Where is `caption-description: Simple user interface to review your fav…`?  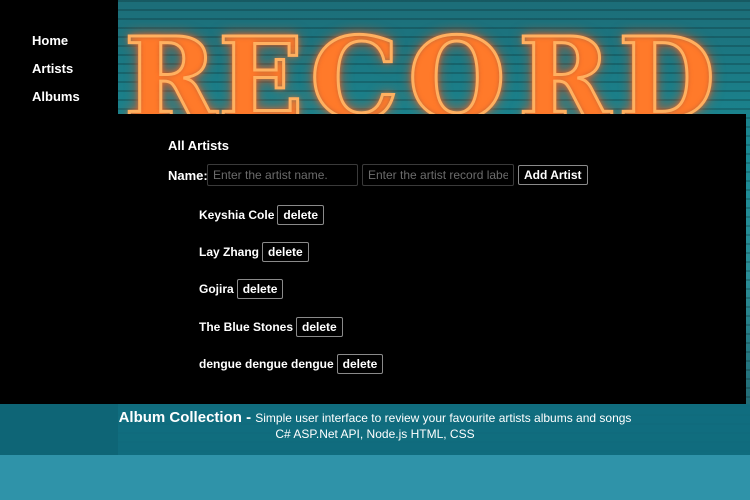 caption-description: Simple user interface to review your fav… is located at coordinates (443, 418).